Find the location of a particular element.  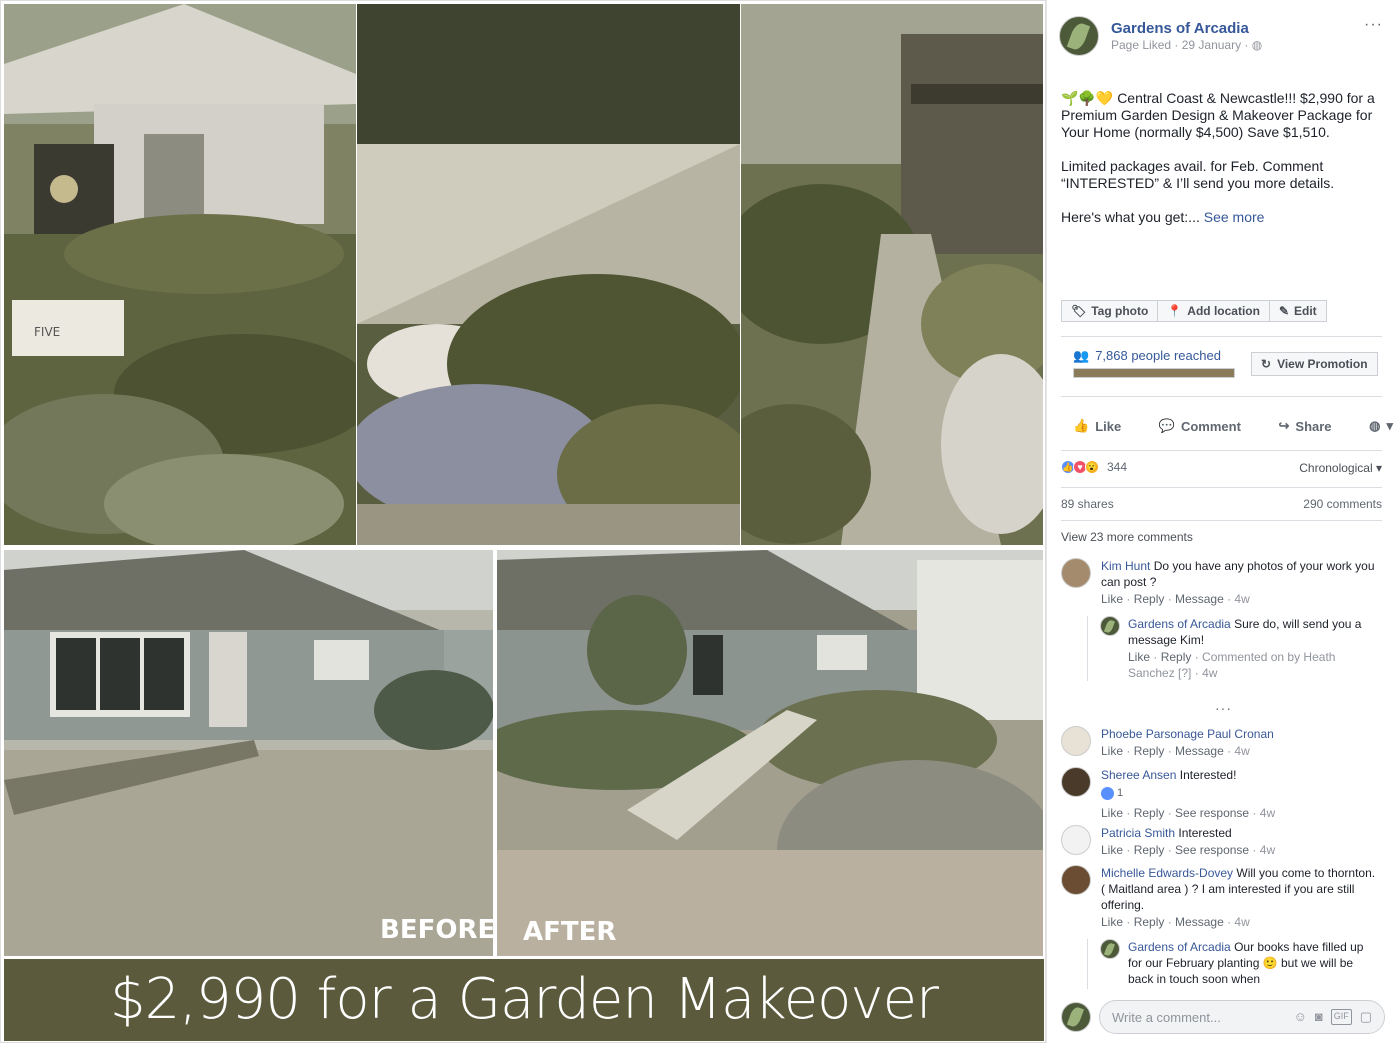

more-replies-ellipsis: ··· is located at coordinates (1223, 708).